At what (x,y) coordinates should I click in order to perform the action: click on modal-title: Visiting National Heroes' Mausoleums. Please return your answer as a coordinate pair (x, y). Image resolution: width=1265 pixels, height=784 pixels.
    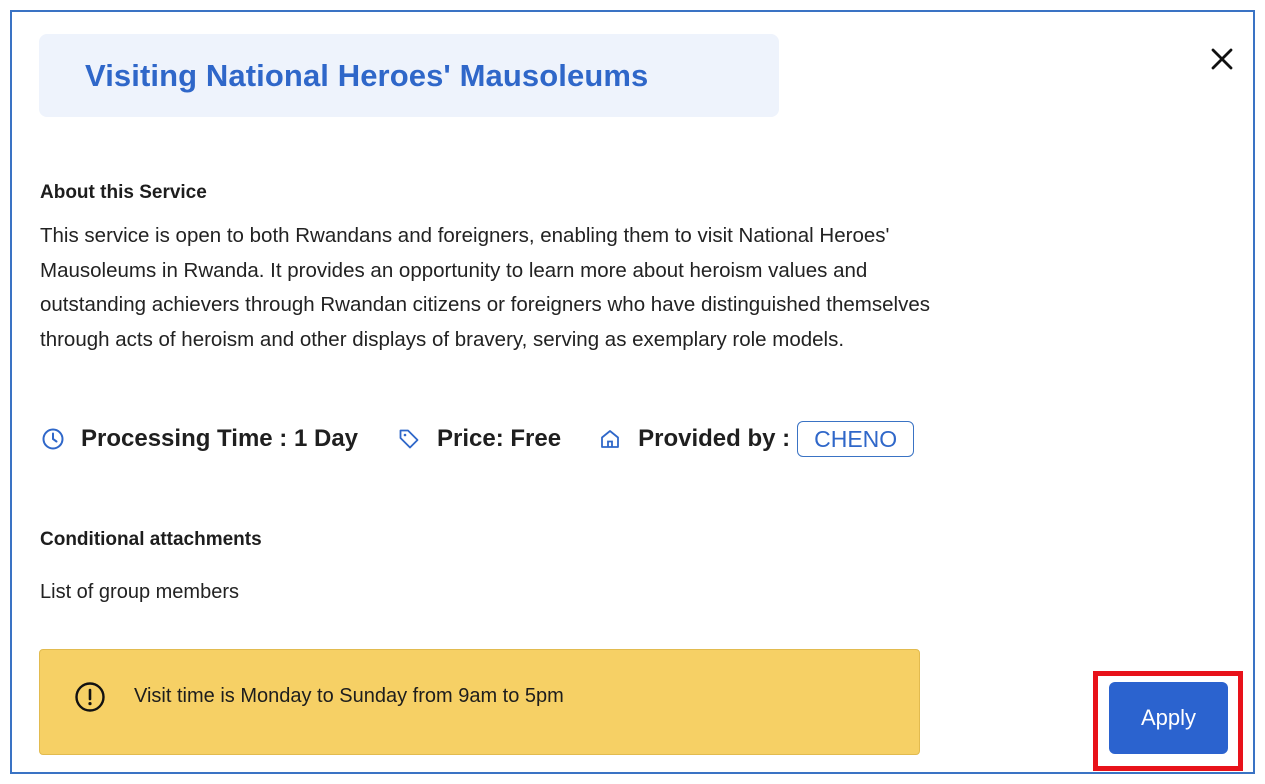
    Looking at the image, I should click on (367, 75).